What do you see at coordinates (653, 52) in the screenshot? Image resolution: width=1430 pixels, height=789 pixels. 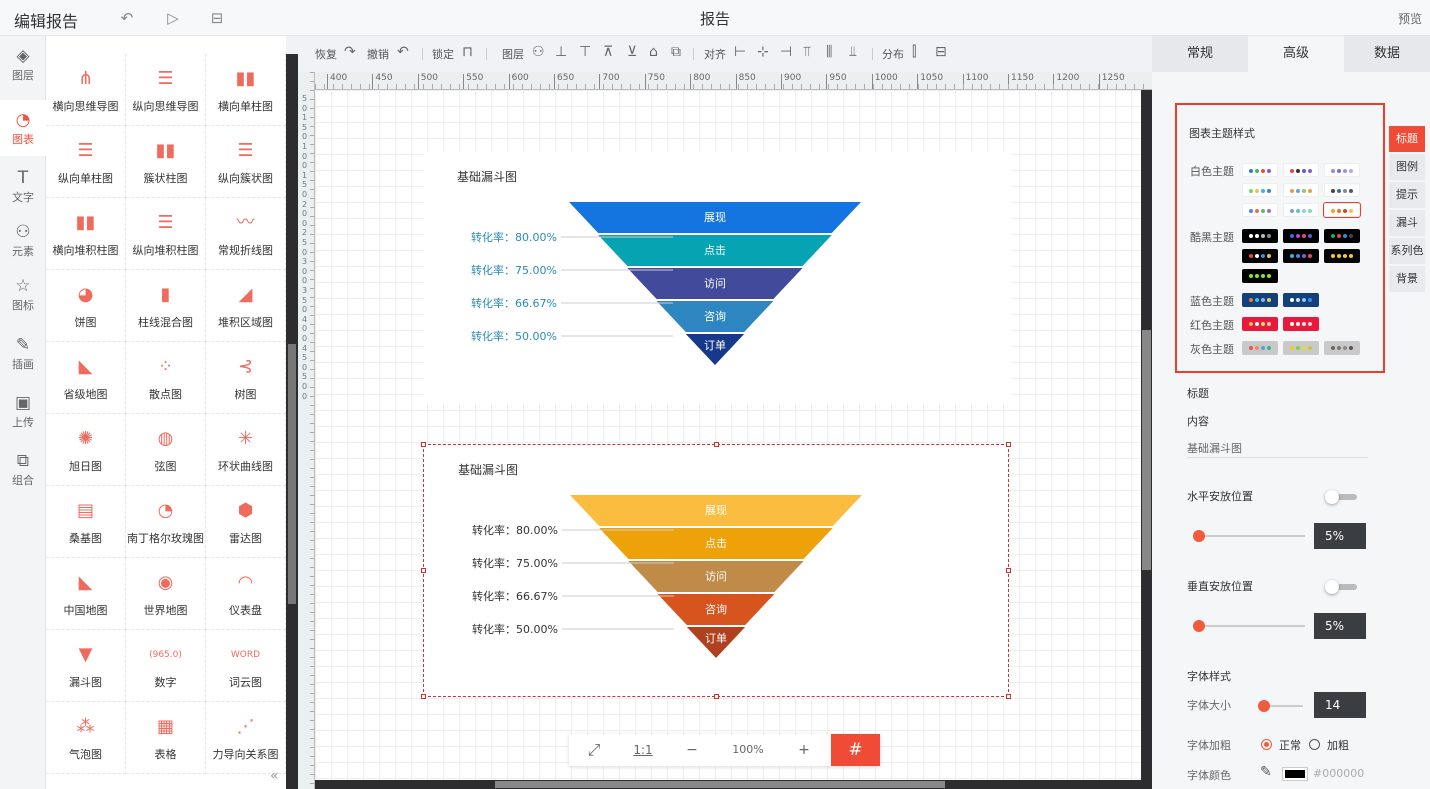 I see `delete-icon: ⌂` at bounding box center [653, 52].